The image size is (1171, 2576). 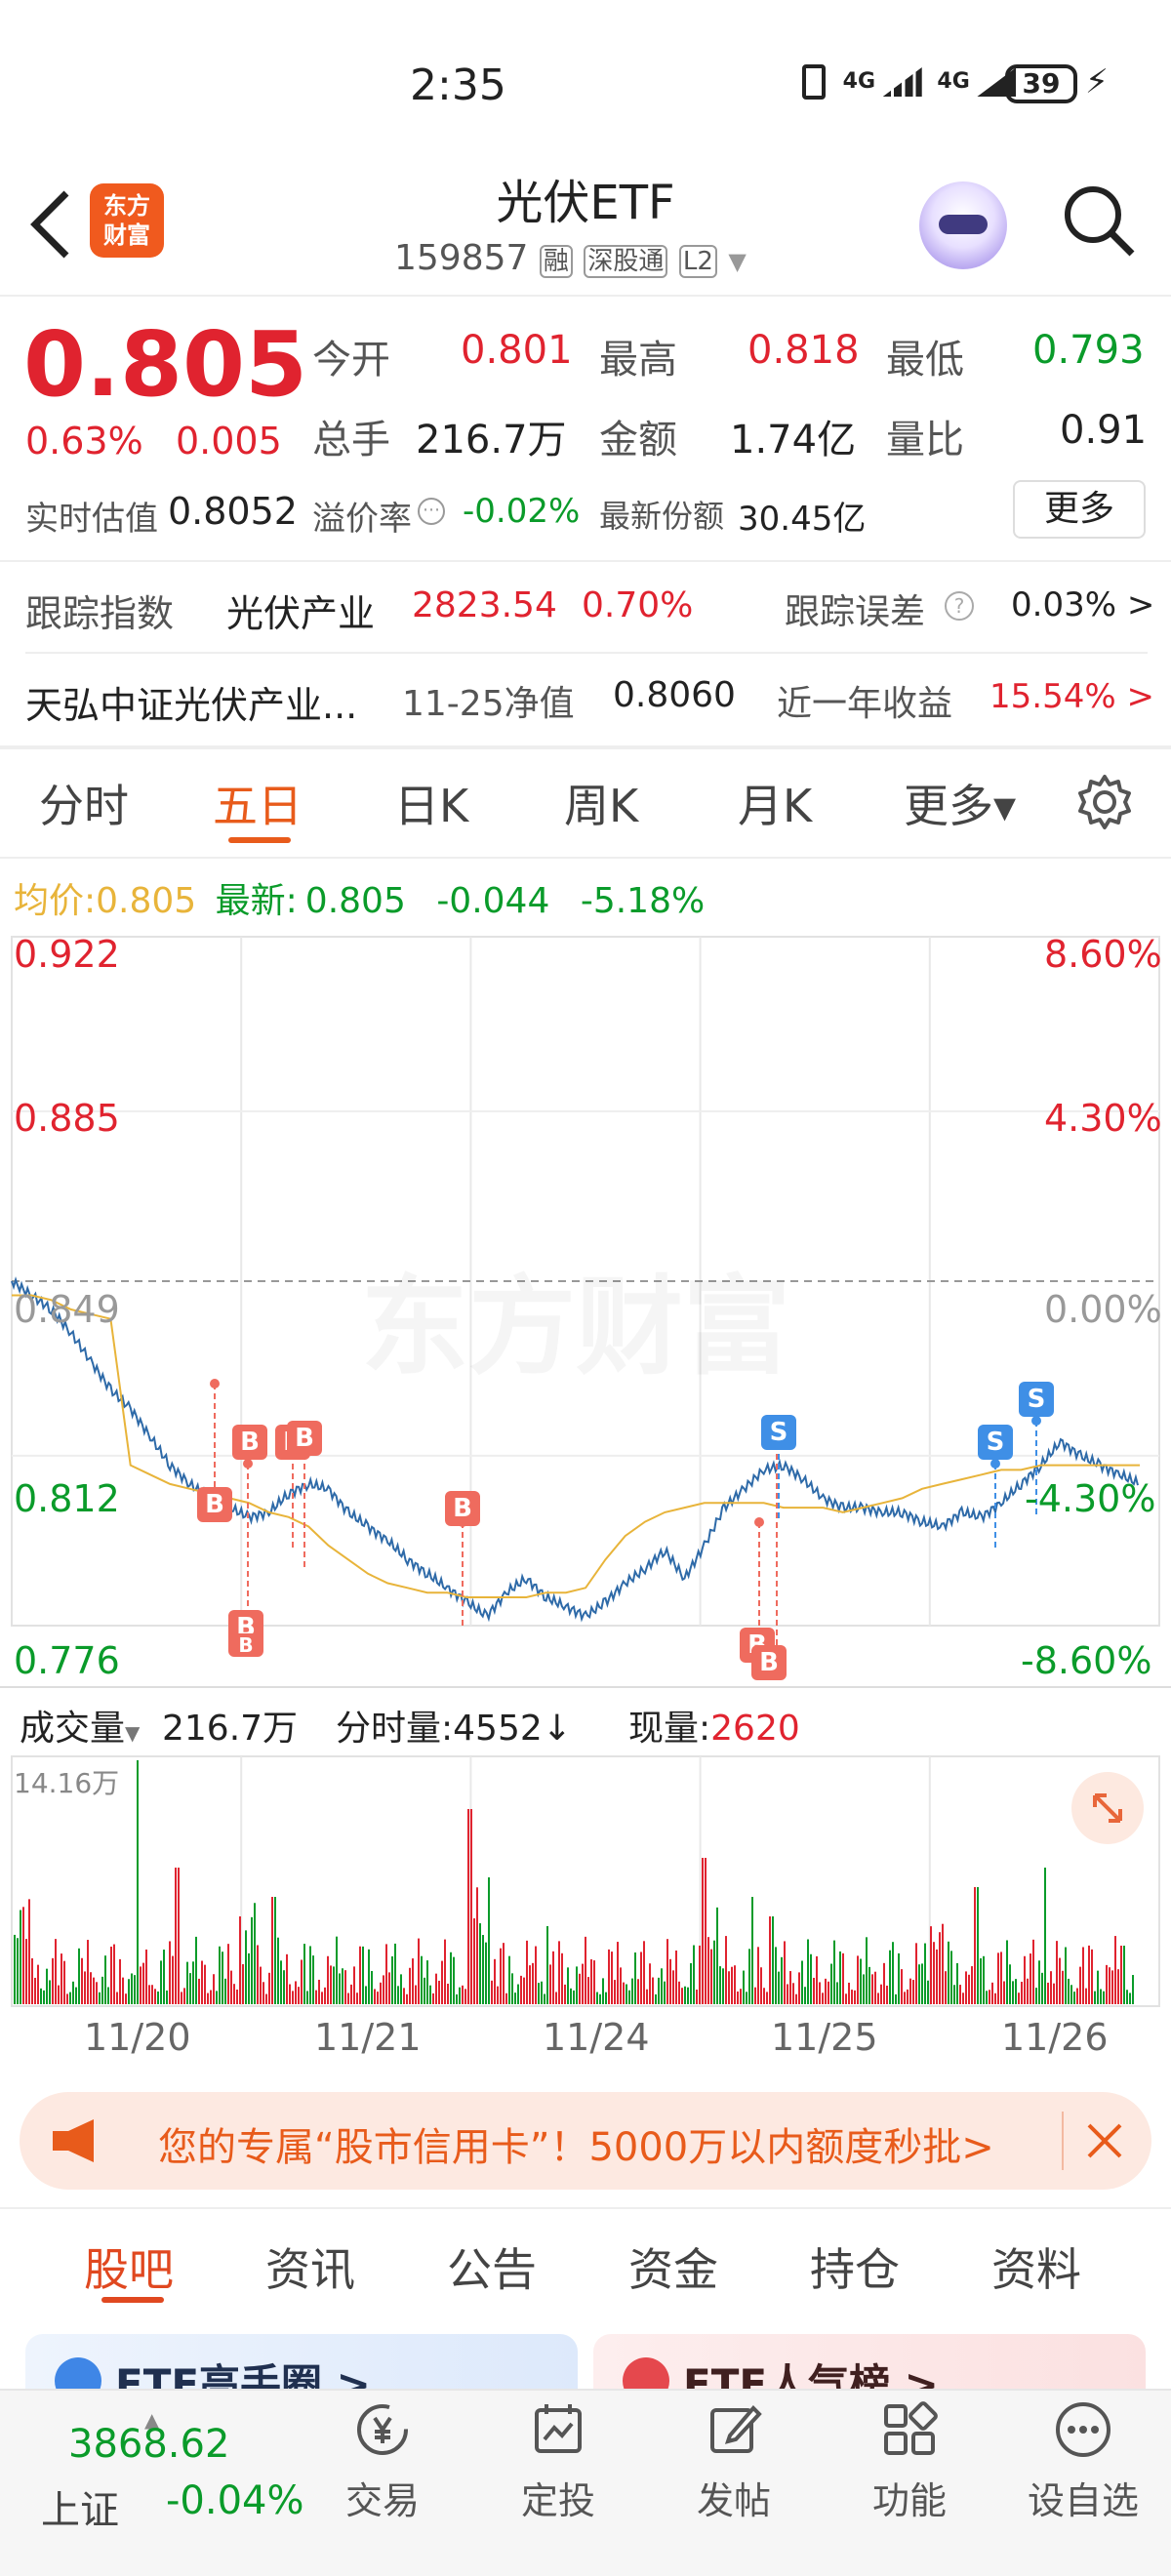 I want to click on help-icon: ⋯, so click(x=431, y=511).